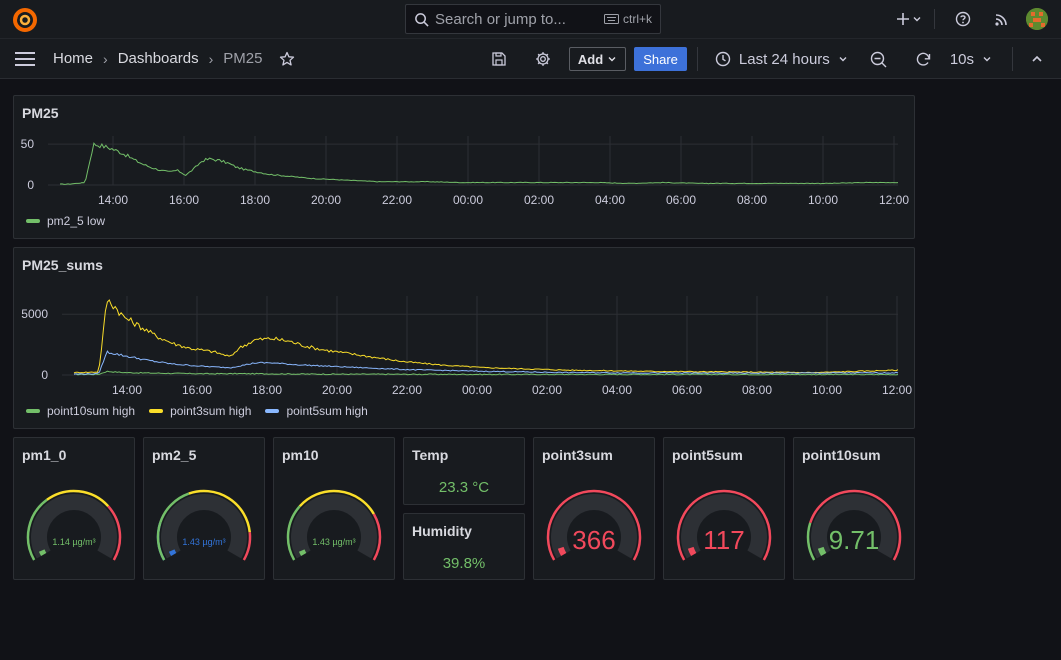  Describe the element at coordinates (577, 455) in the screenshot. I see `panel-title: point3sum` at that location.